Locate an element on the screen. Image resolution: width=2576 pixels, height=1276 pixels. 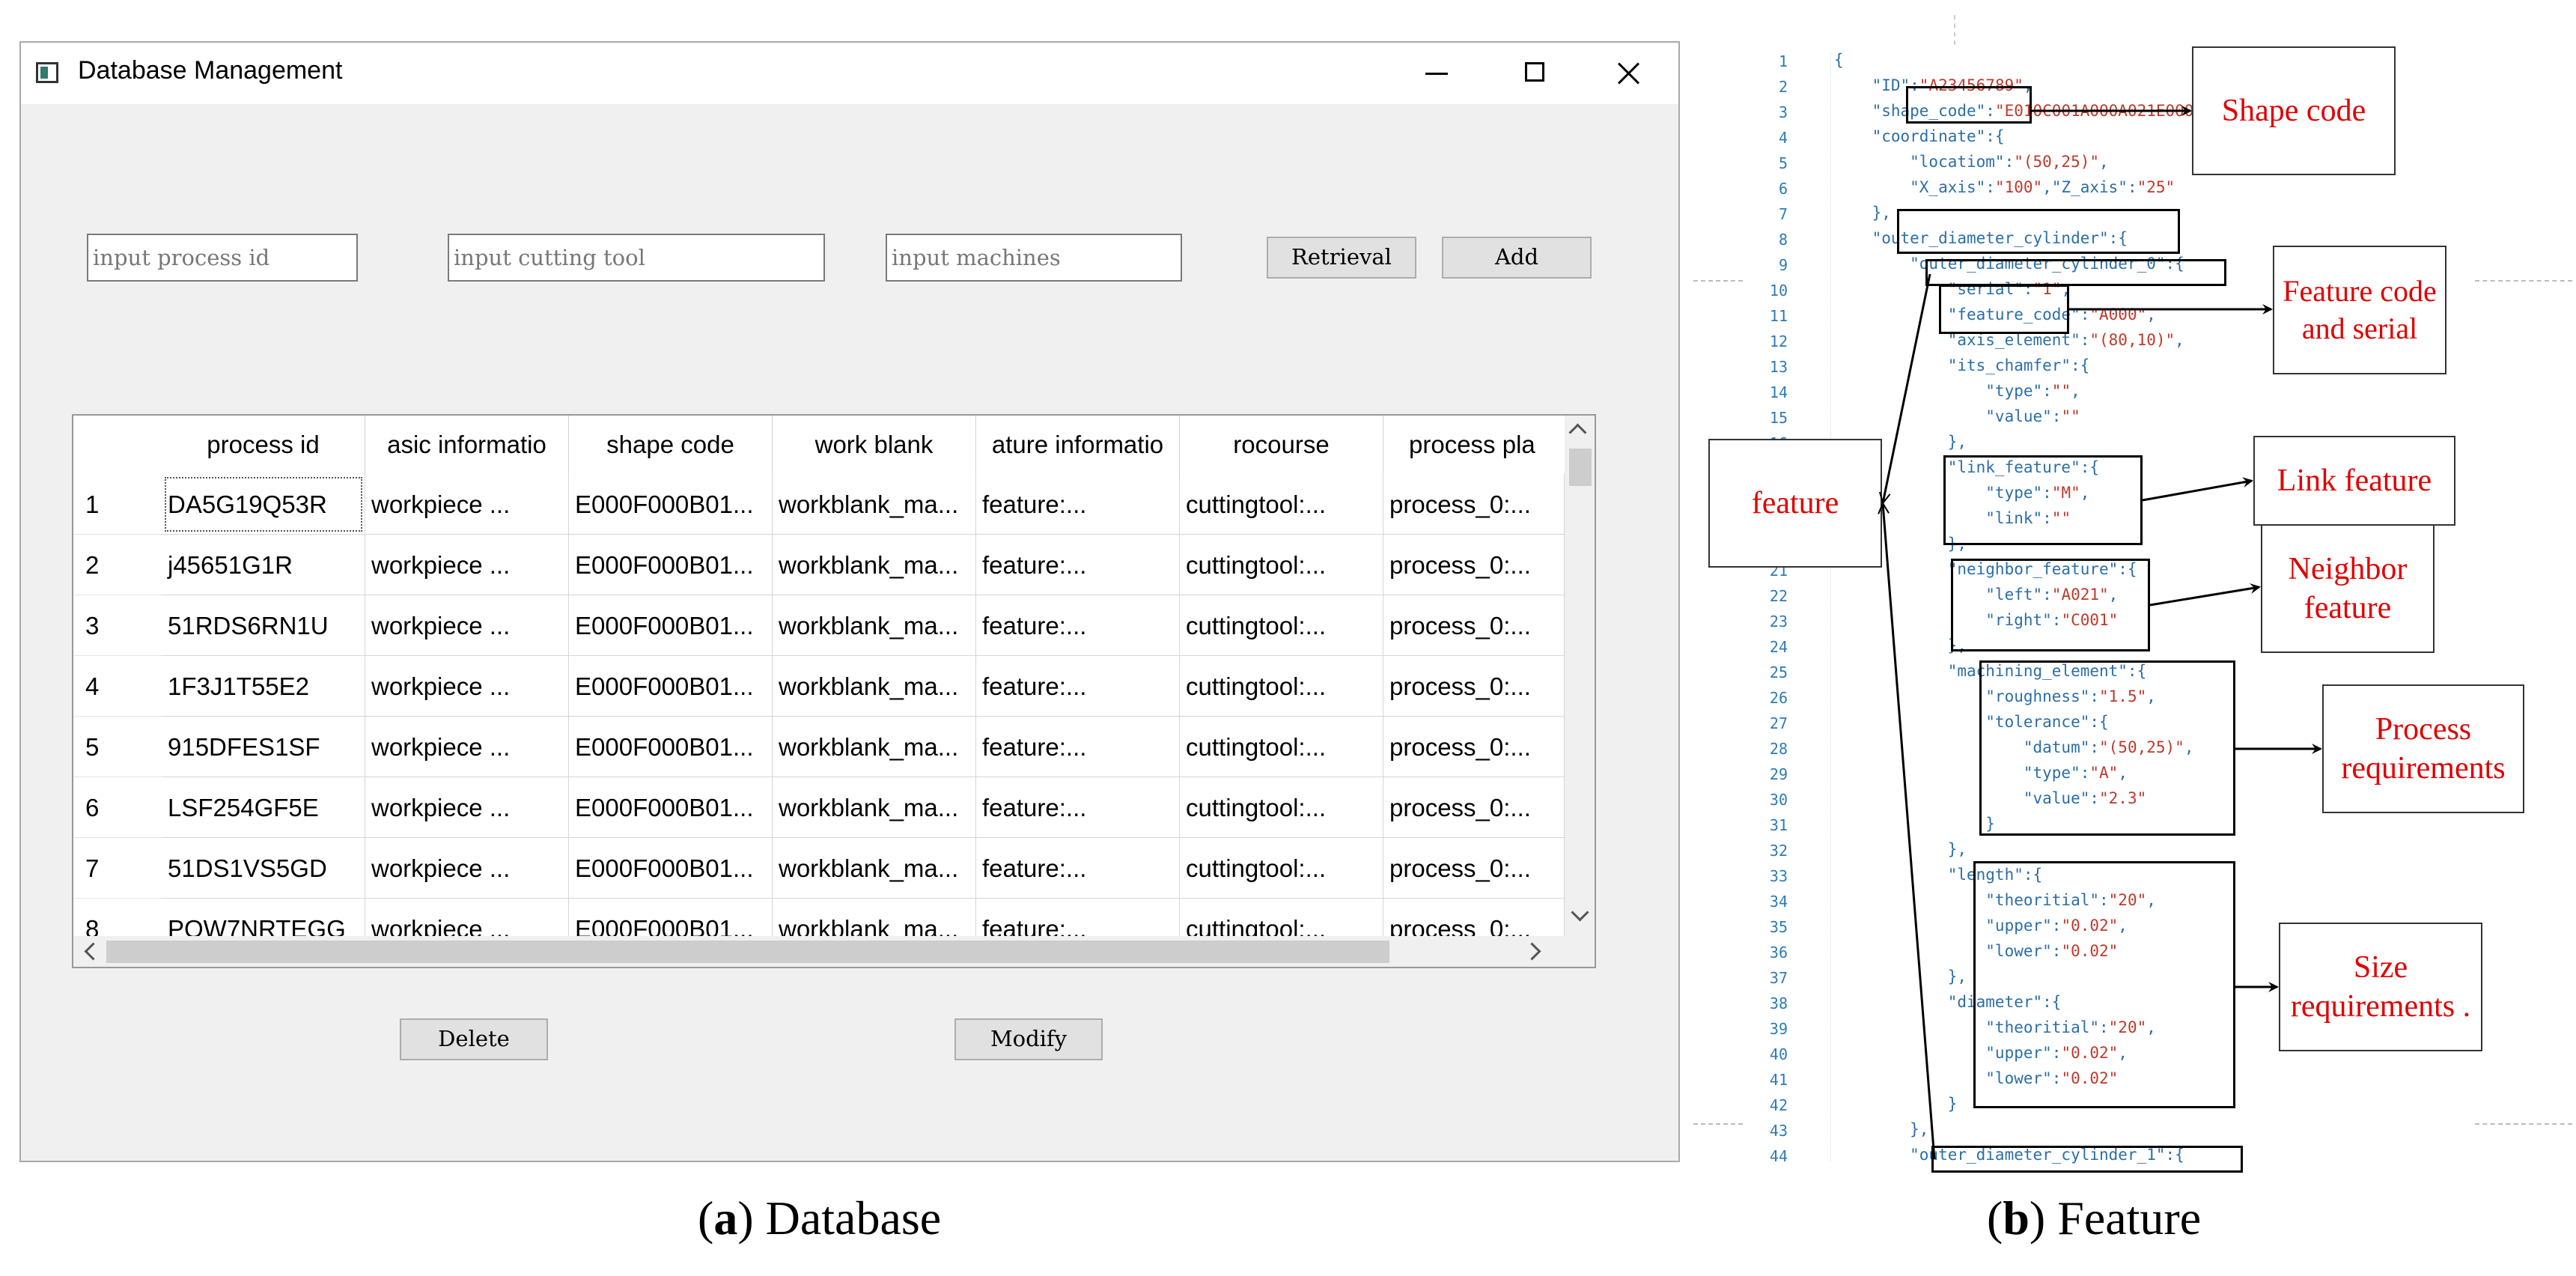
chevron-right-icon is located at coordinates (1532, 952).